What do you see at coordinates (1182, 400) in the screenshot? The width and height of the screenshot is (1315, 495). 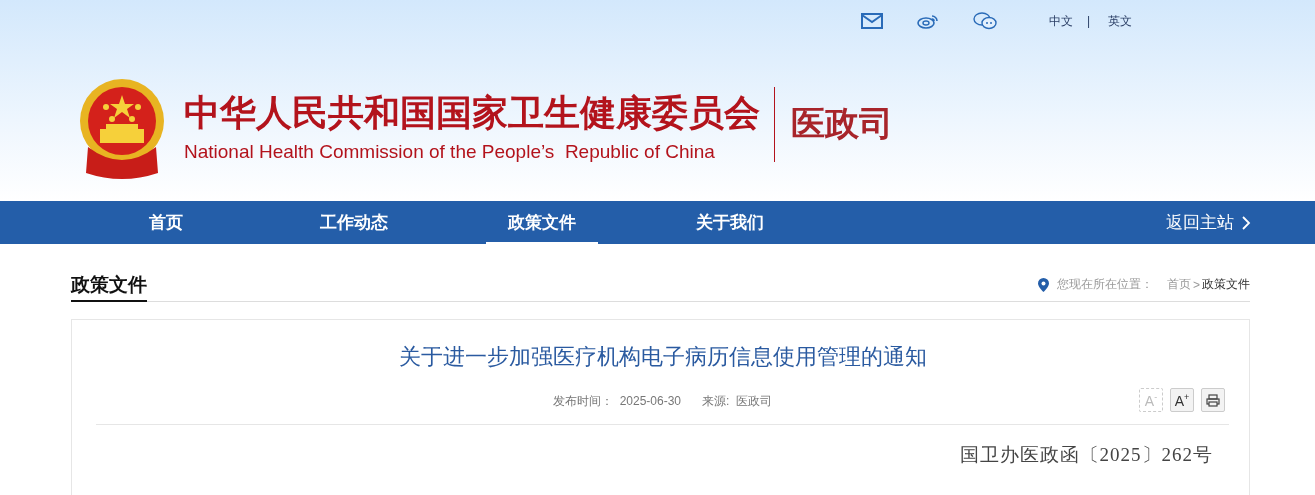 I see `font-size-button: A$^{+}$` at bounding box center [1182, 400].